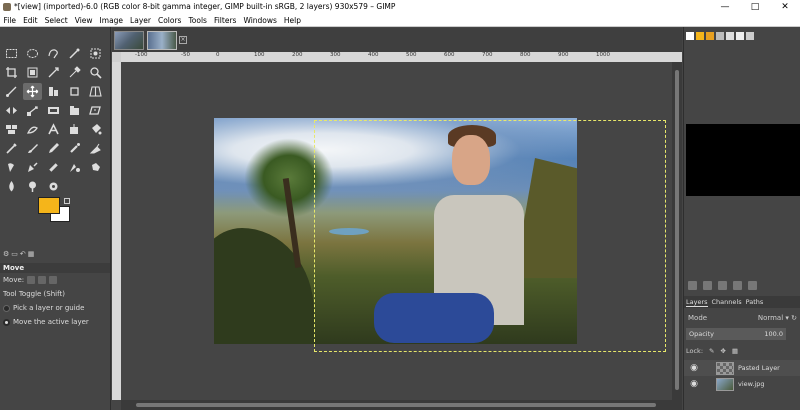 Image resolution: width=800 pixels, height=410 pixels. What do you see at coordinates (751, 384) in the screenshot?
I see `layer-name: view.jpg` at bounding box center [751, 384].